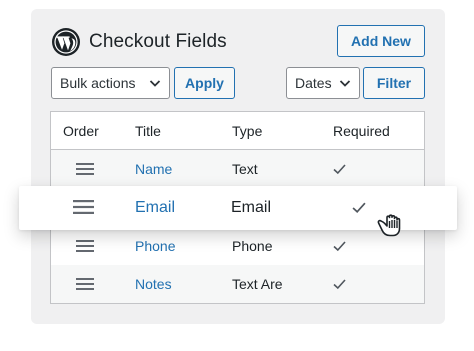 The image size is (474, 351). Describe the element at coordinates (155, 208) in the screenshot. I see `field-title-link: Email` at that location.